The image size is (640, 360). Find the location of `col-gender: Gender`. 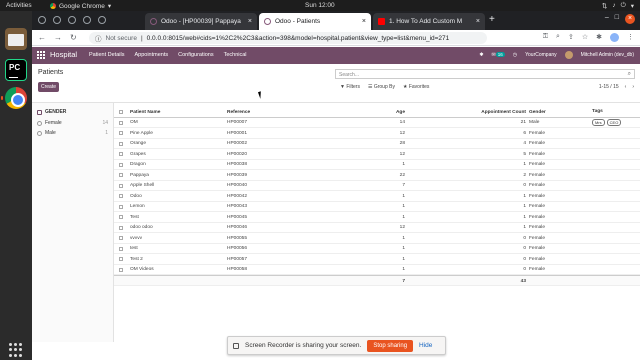

col-gender: Gender is located at coordinates (537, 112).